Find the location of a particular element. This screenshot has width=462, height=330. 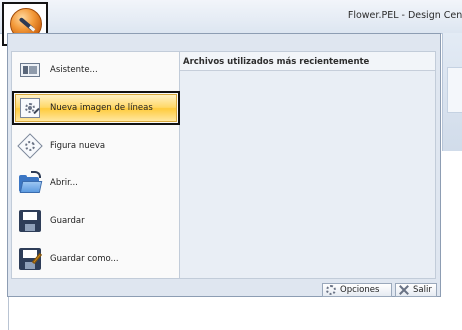

recent-files-heading: Archivos utilizados más recientemente is located at coordinates (307, 61).